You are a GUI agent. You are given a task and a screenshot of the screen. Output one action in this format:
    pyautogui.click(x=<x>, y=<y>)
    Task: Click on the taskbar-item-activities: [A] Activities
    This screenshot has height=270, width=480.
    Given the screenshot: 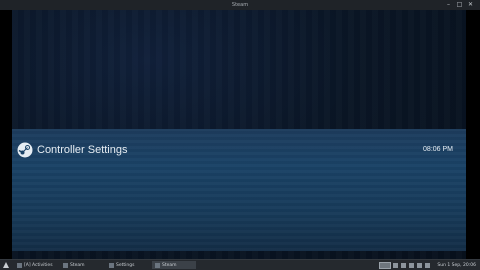 What is the action you would take?
    pyautogui.click(x=36, y=265)
    